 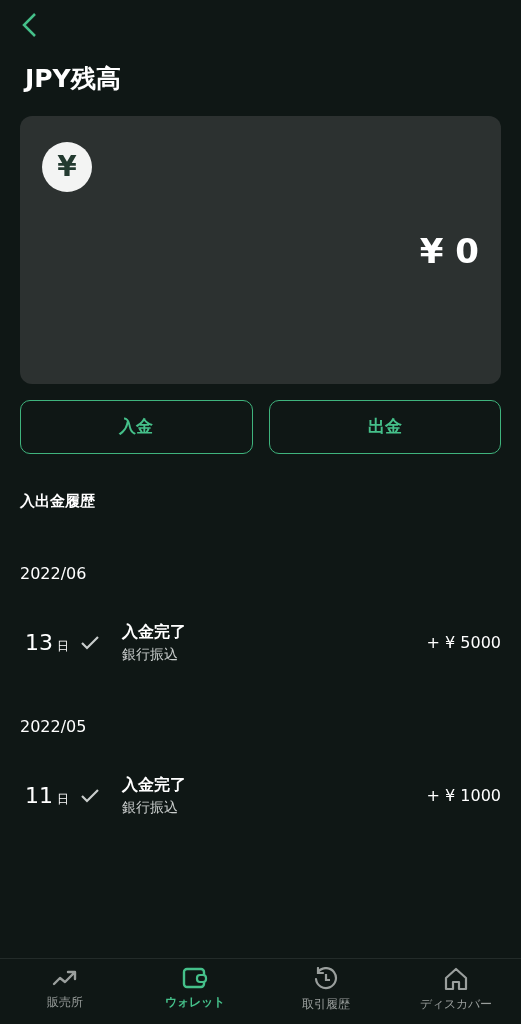 What do you see at coordinates (136, 426) in the screenshot?
I see `action-button: 入金` at bounding box center [136, 426].